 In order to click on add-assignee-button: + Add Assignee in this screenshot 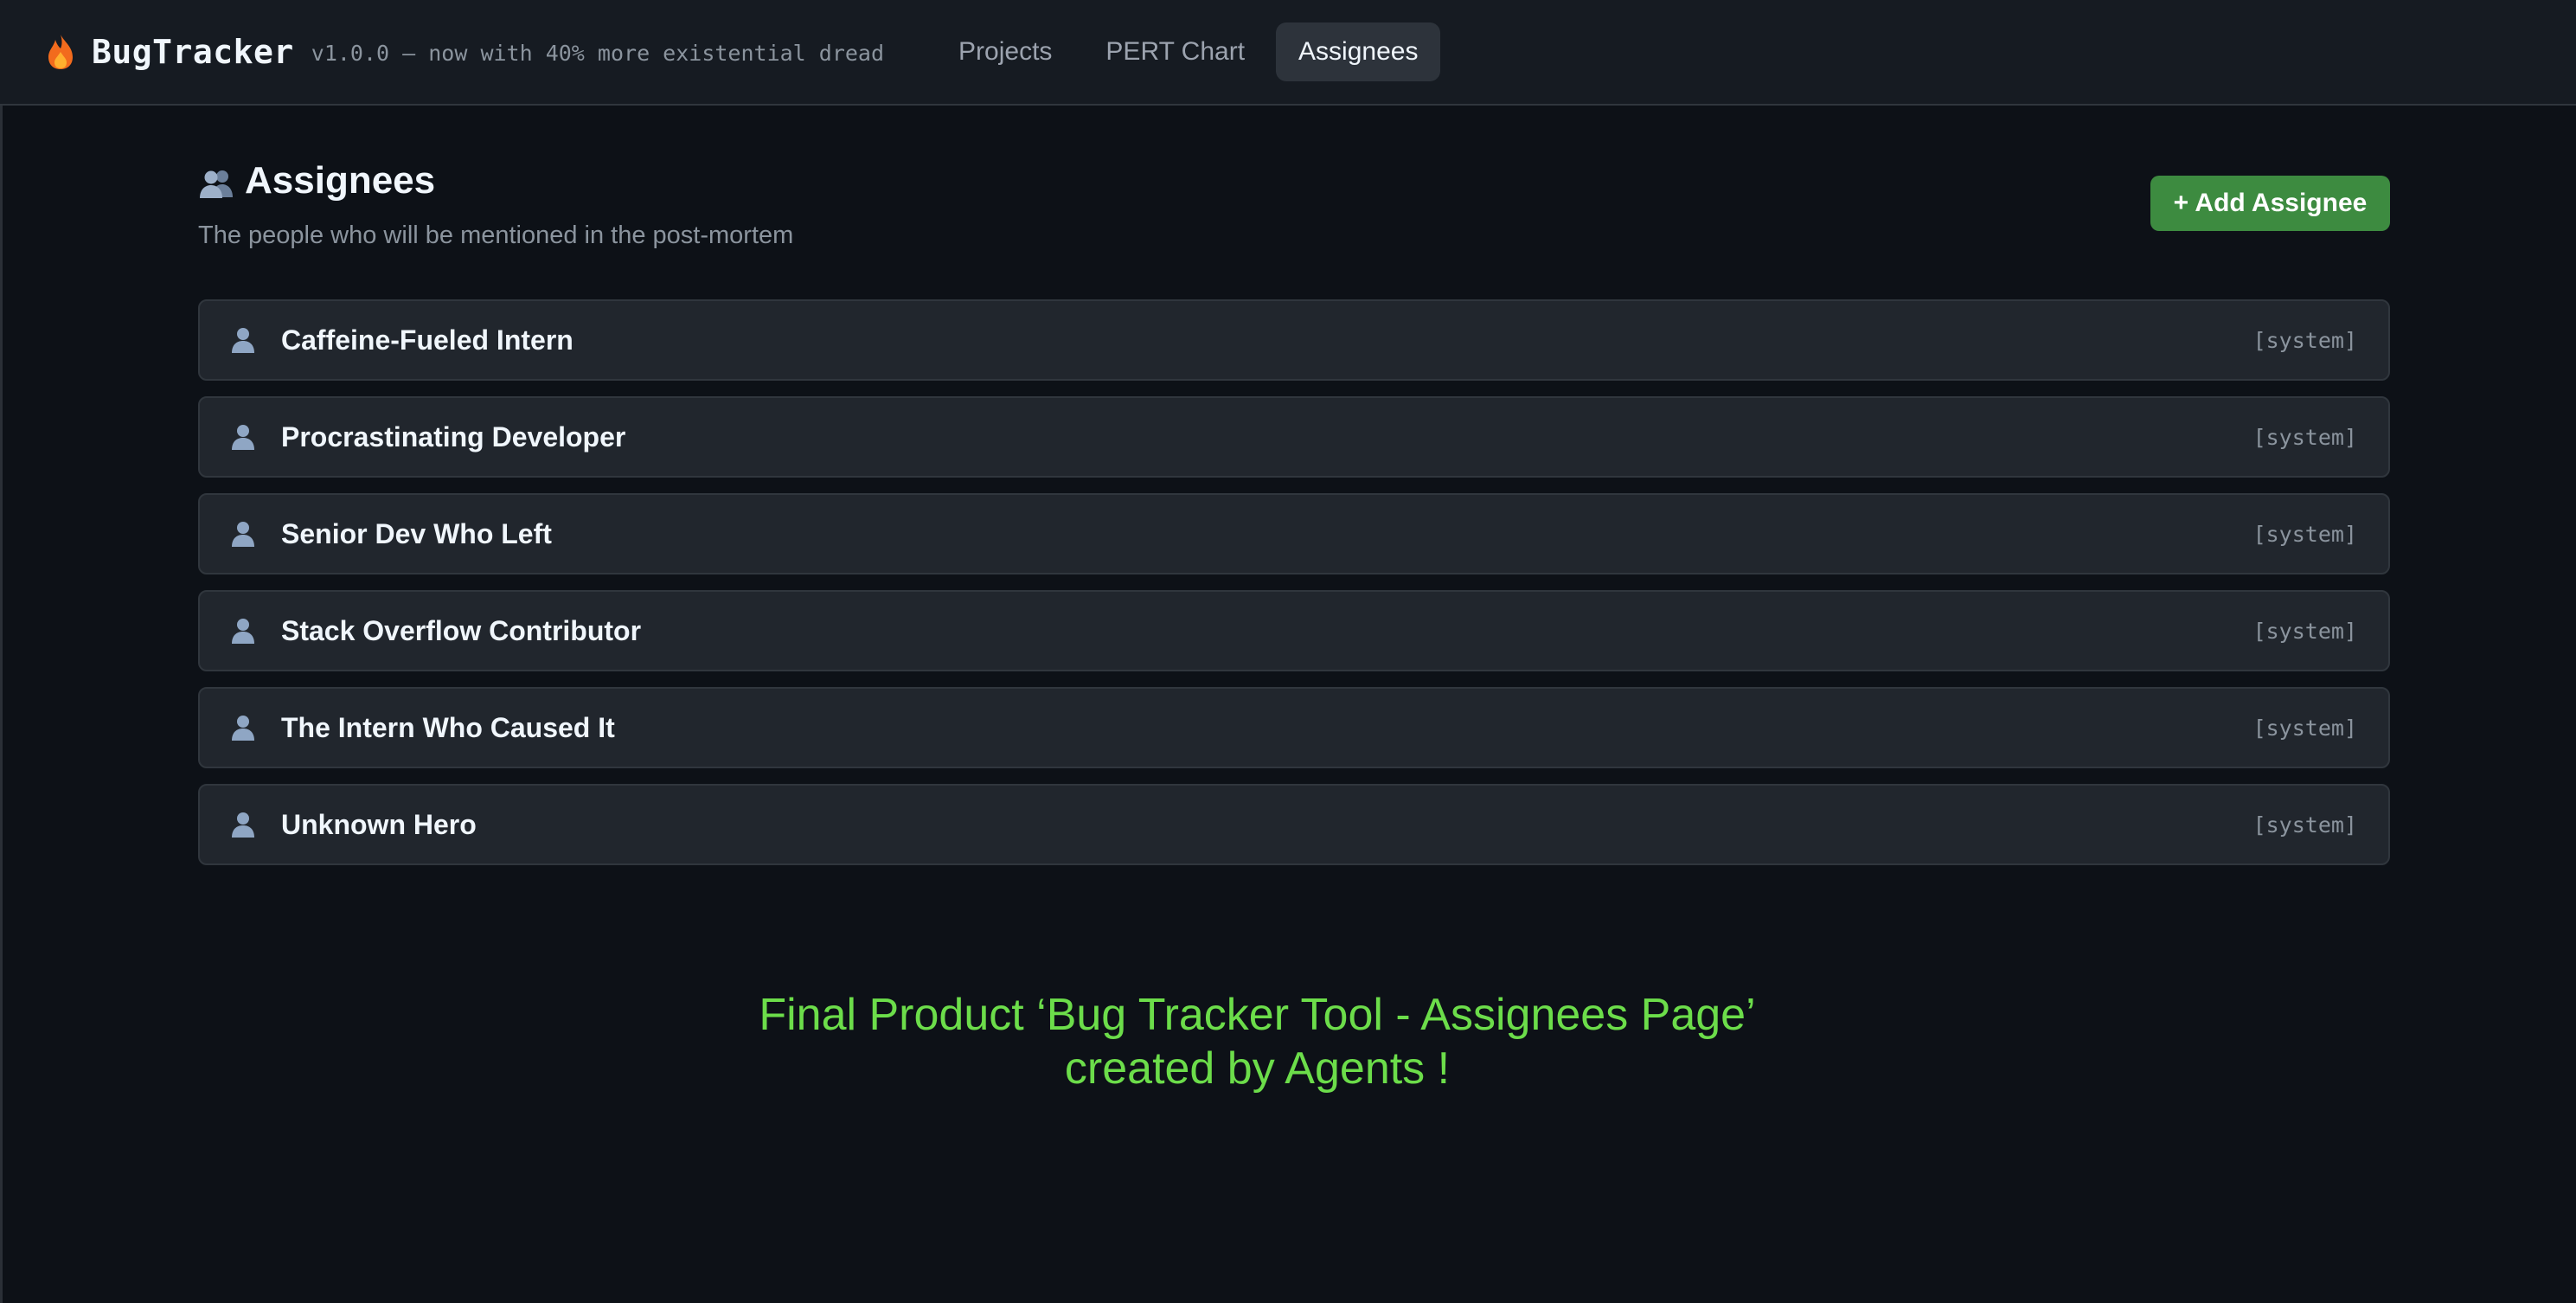, I will do `click(2270, 203)`.